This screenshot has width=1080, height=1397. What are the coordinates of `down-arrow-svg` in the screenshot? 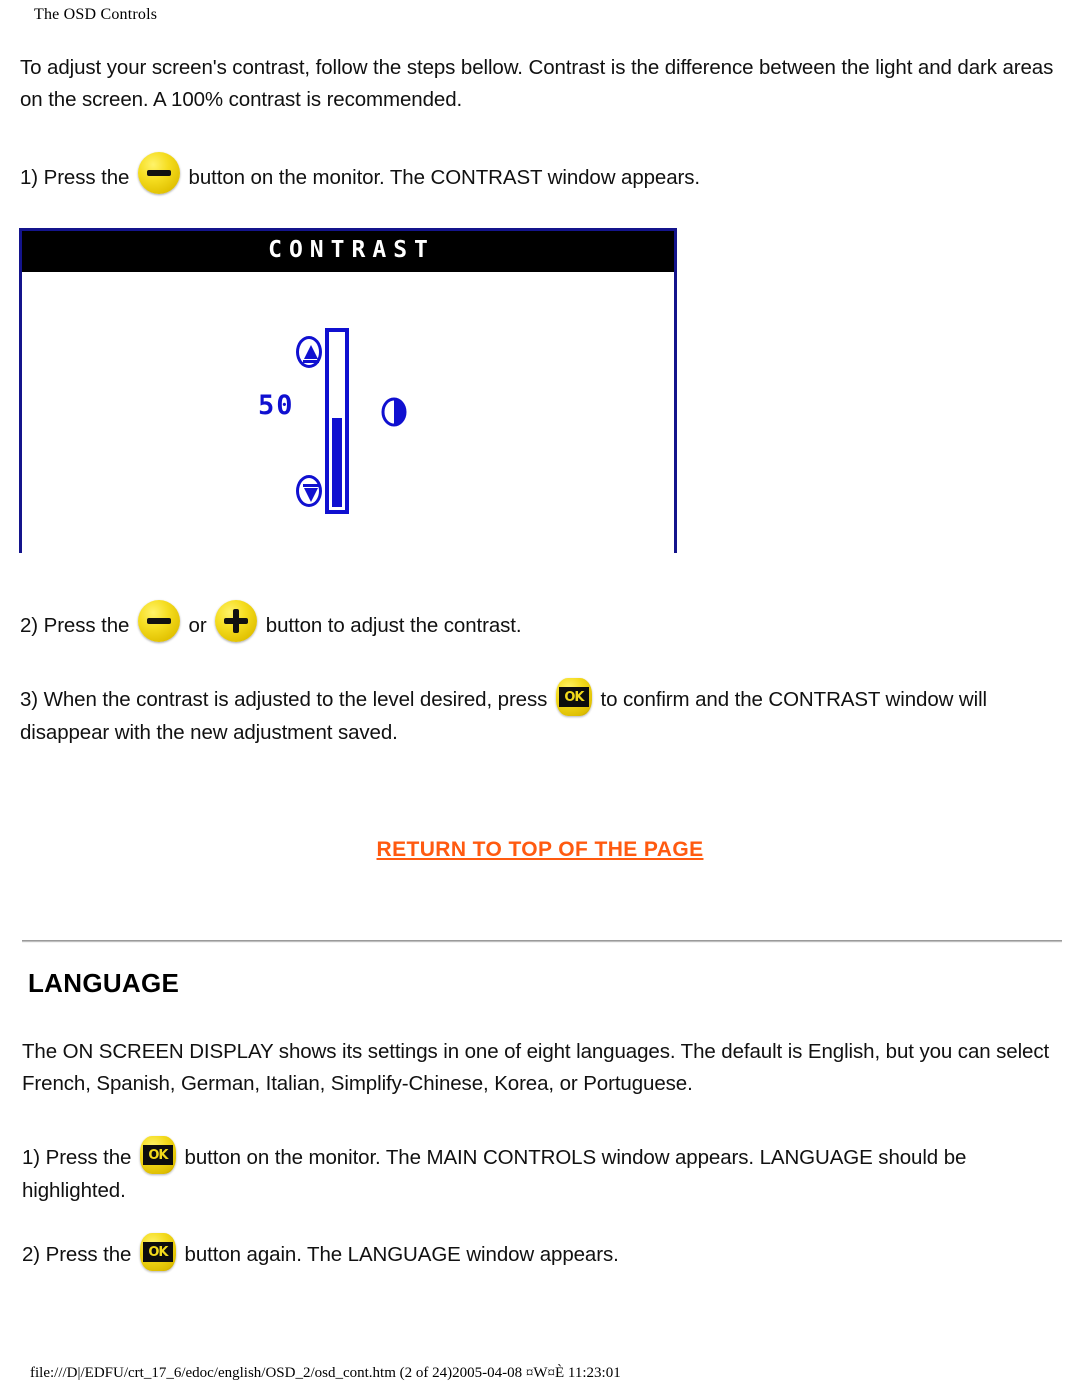 It's located at (311, 493).